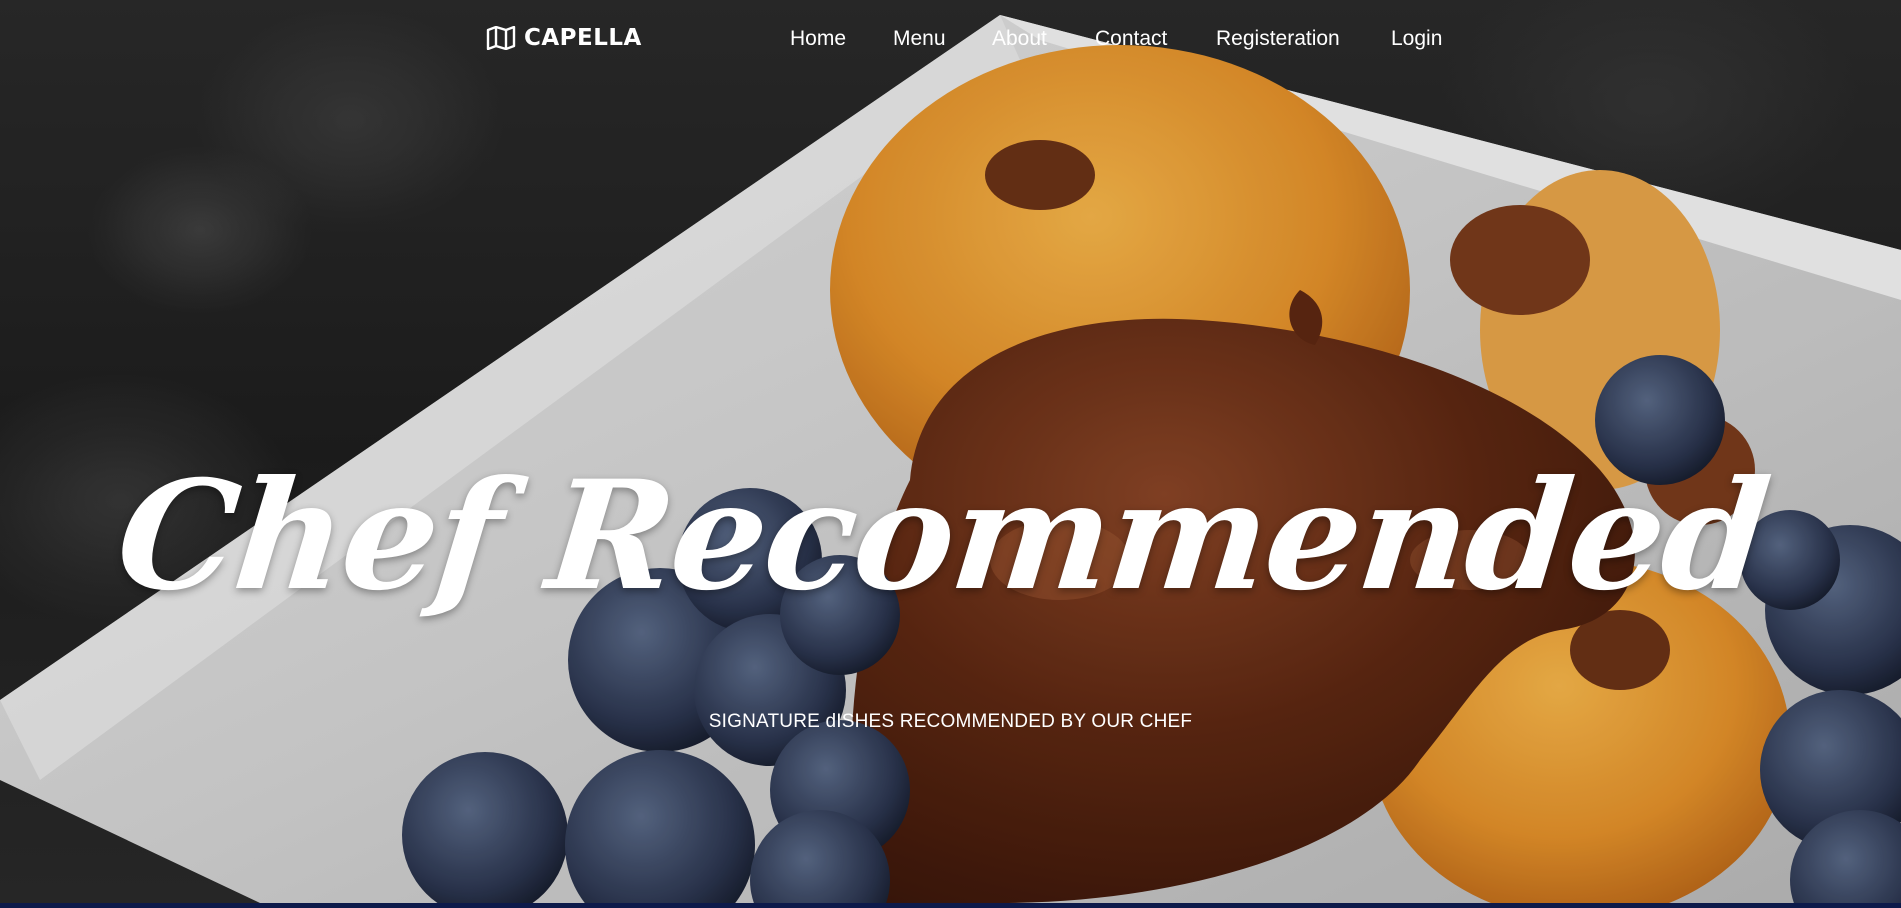 The width and height of the screenshot is (1901, 908). I want to click on bottom-bar, so click(950, 905).